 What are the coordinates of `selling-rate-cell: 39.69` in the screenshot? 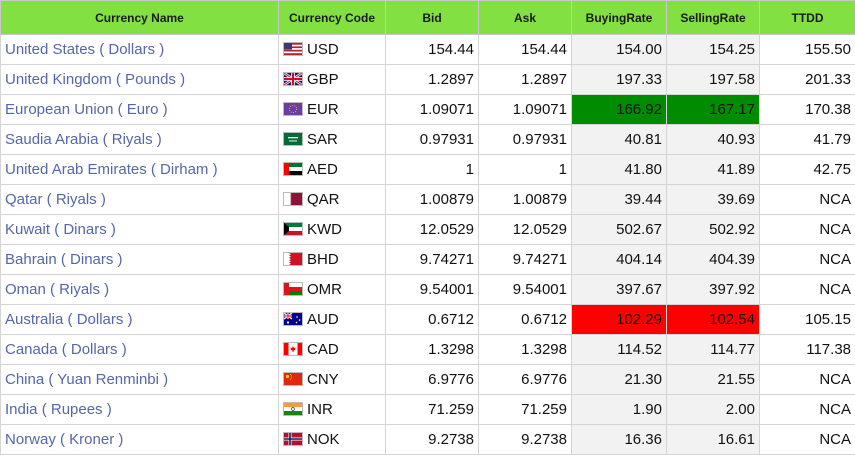 It's located at (713, 200).